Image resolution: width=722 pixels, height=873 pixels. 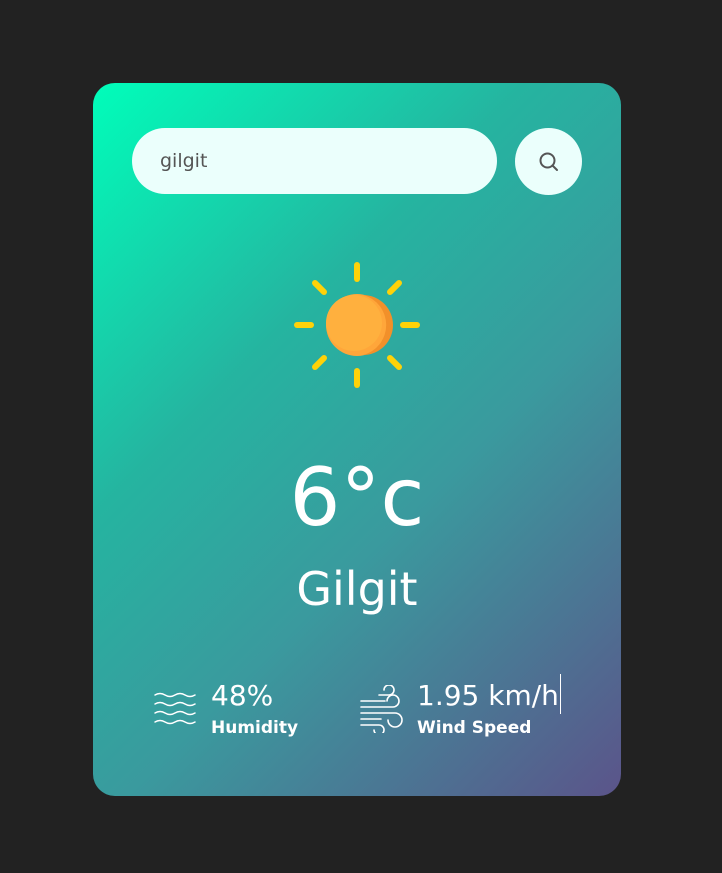 What do you see at coordinates (357, 497) in the screenshot?
I see `temperature: 6°c` at bounding box center [357, 497].